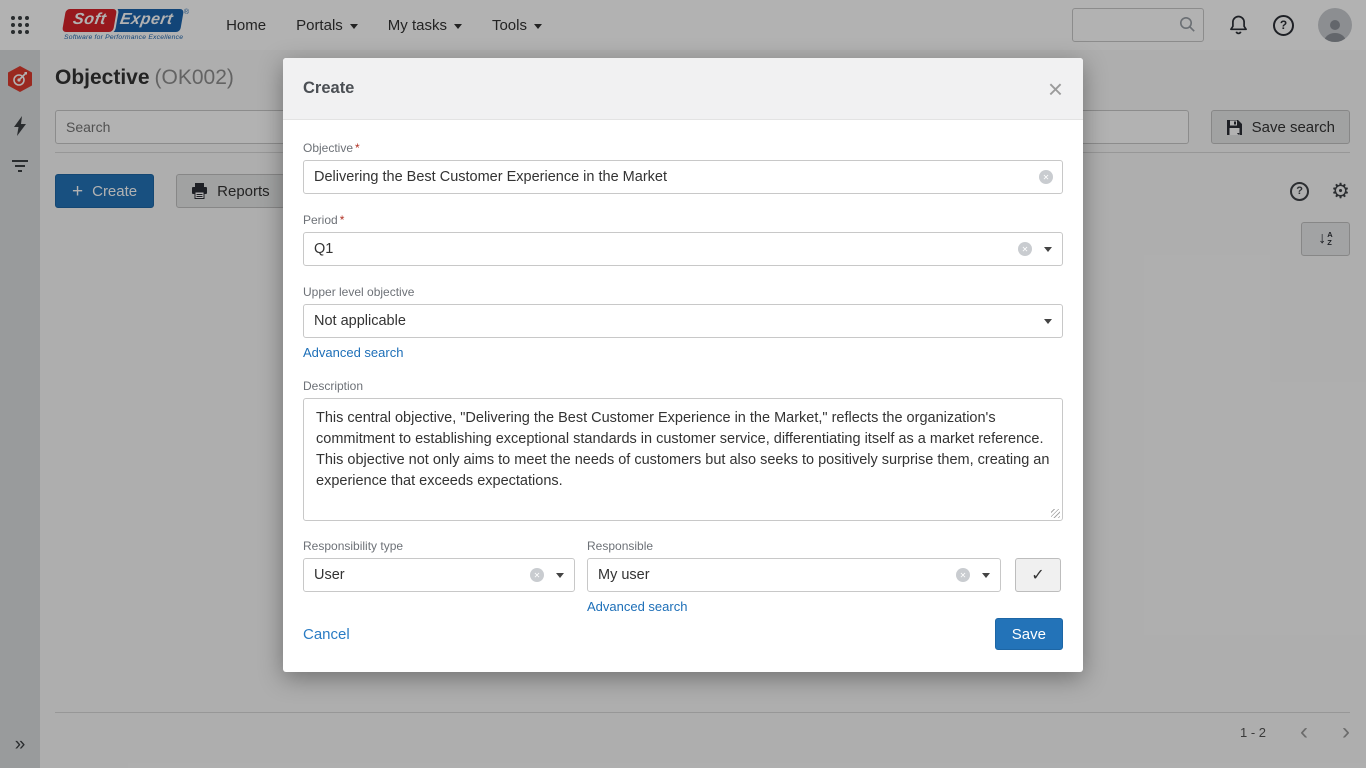 This screenshot has width=1366, height=768. Describe the element at coordinates (683, 89) in the screenshot. I see `modal-header: Create ×` at that location.